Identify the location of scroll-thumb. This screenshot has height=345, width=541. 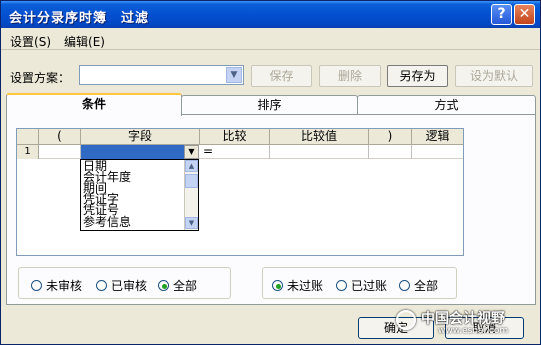
(191, 181).